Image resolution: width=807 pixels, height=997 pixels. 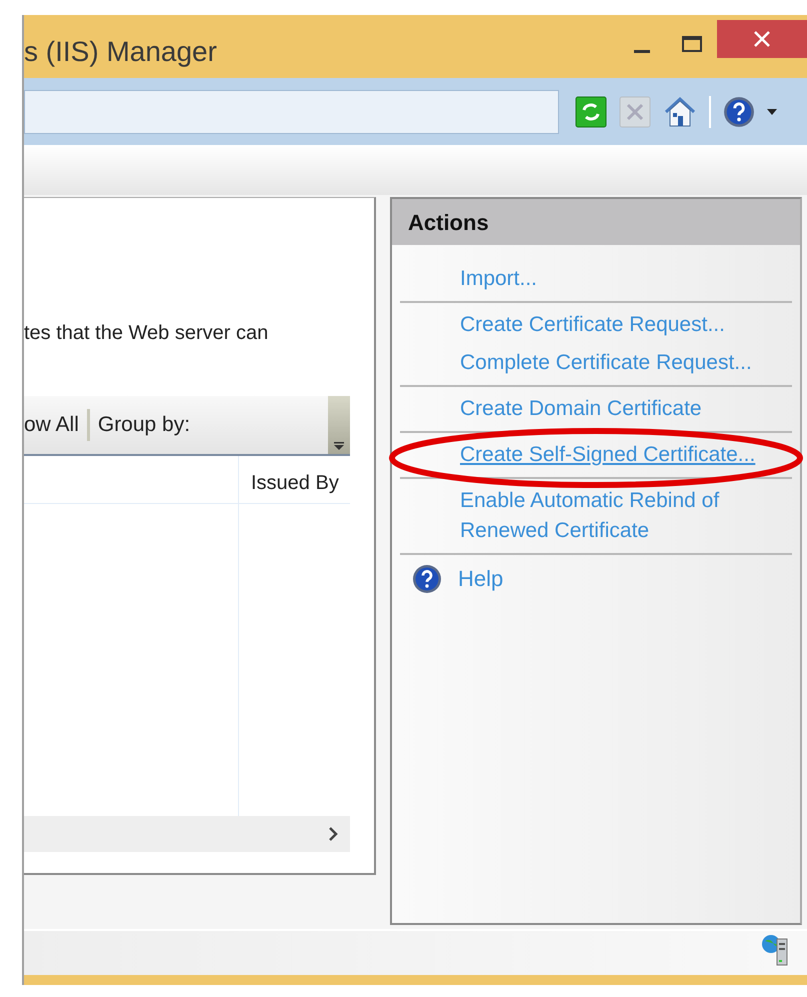 What do you see at coordinates (622, 516) in the screenshot?
I see `action-link: Enable Automatic Rebind of Renewed Certificate` at bounding box center [622, 516].